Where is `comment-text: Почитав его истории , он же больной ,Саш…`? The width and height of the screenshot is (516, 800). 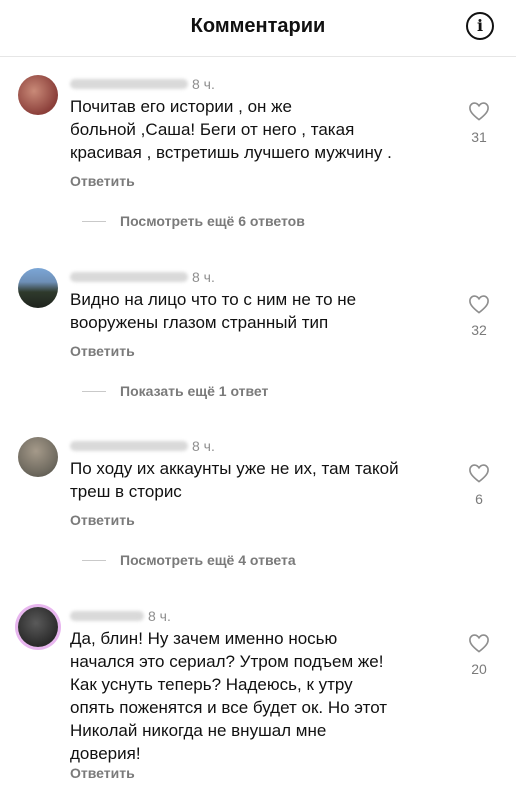
comment-text: Почитав его истории , он же больной ,Саш… is located at coordinates (231, 129).